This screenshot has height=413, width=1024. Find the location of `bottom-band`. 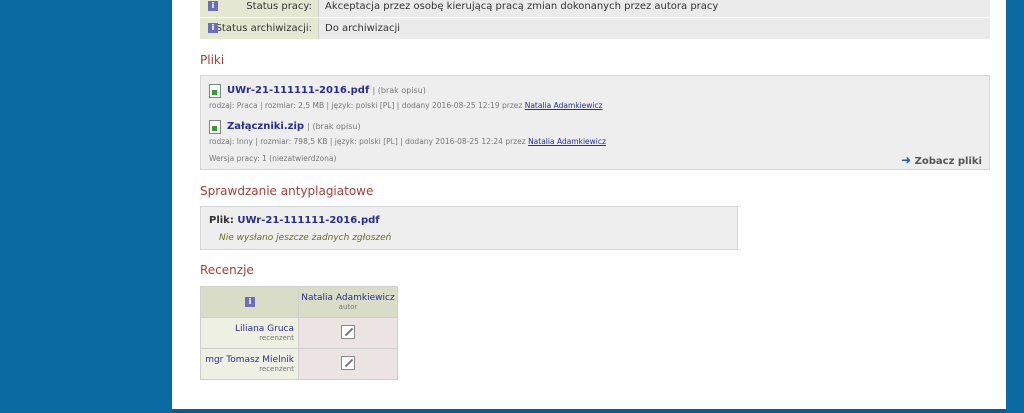

bottom-band is located at coordinates (589, 411).